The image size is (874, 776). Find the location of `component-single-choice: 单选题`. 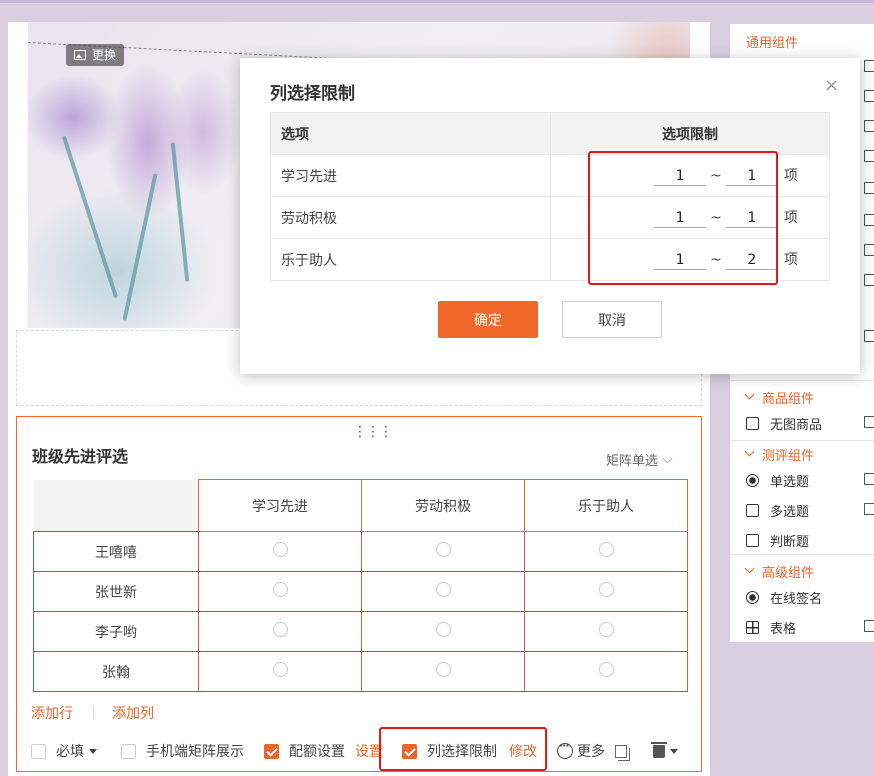

component-single-choice: 单选题 is located at coordinates (777, 480).